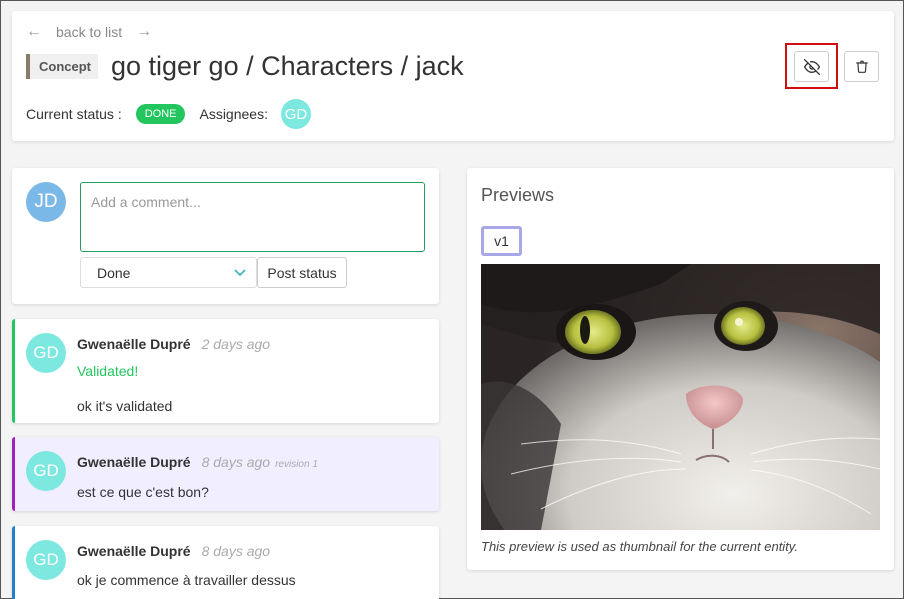  Describe the element at coordinates (160, 114) in the screenshot. I see `status-badge: DONE` at that location.